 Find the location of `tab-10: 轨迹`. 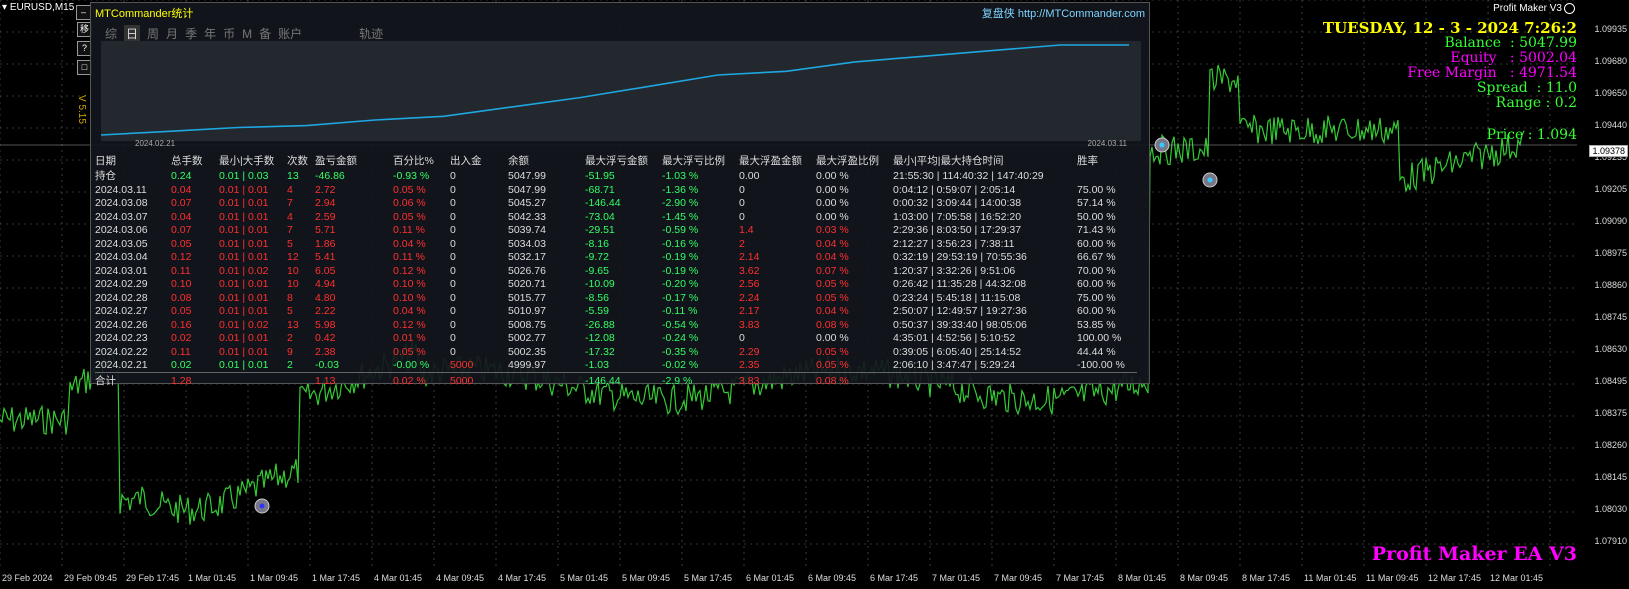

tab-10: 轨迹 is located at coordinates (371, 33).